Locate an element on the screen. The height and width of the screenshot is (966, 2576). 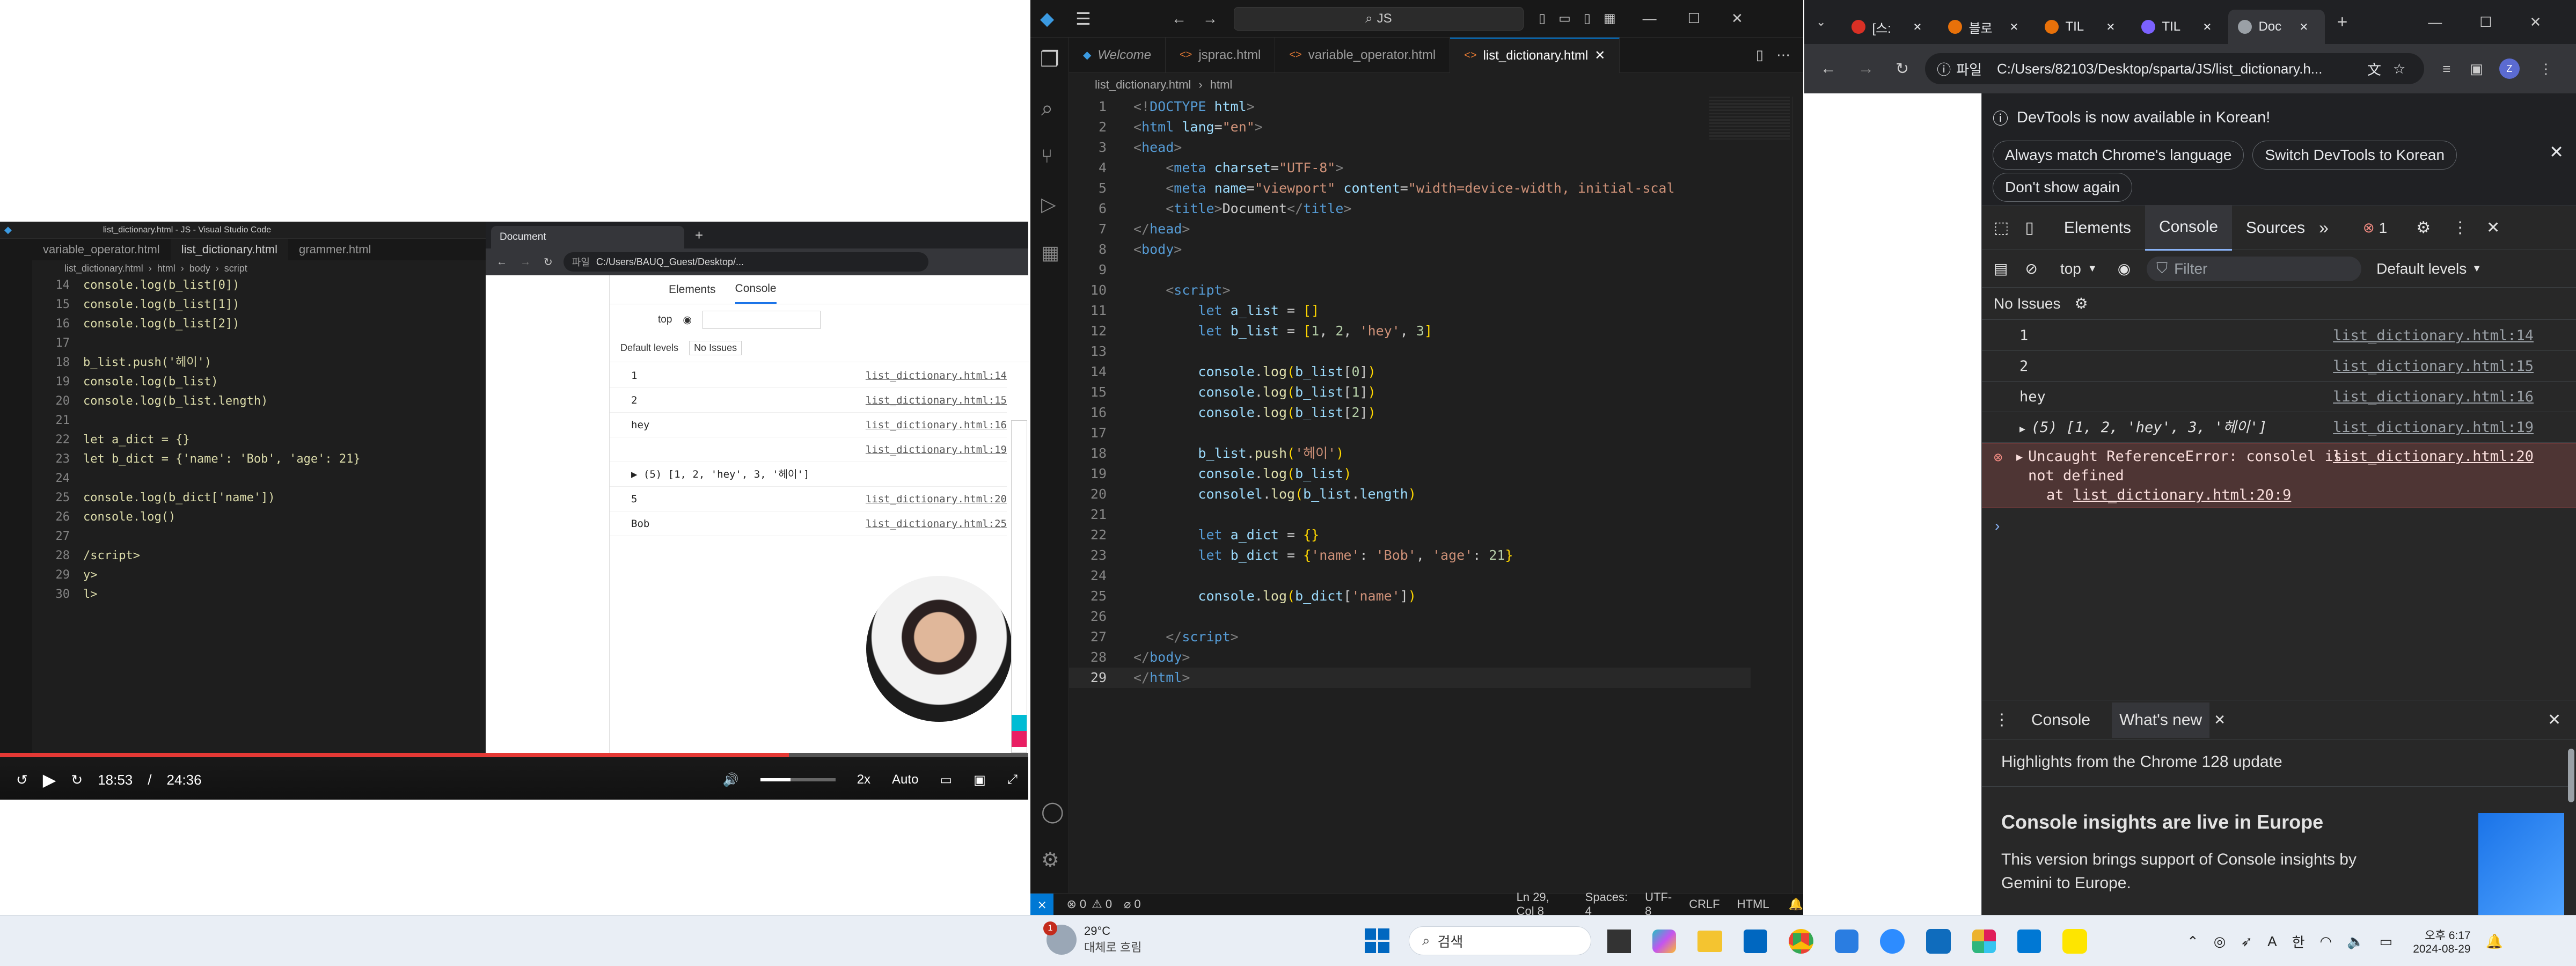
always-match-language-button: Always match Chrome's language is located at coordinates (2118, 155).